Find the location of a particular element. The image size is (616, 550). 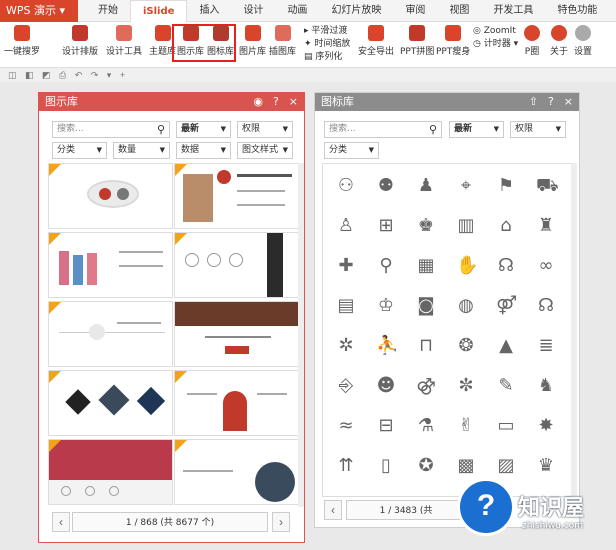

tab-slideshow: 幻灯片放映 is located at coordinates (356, 11).